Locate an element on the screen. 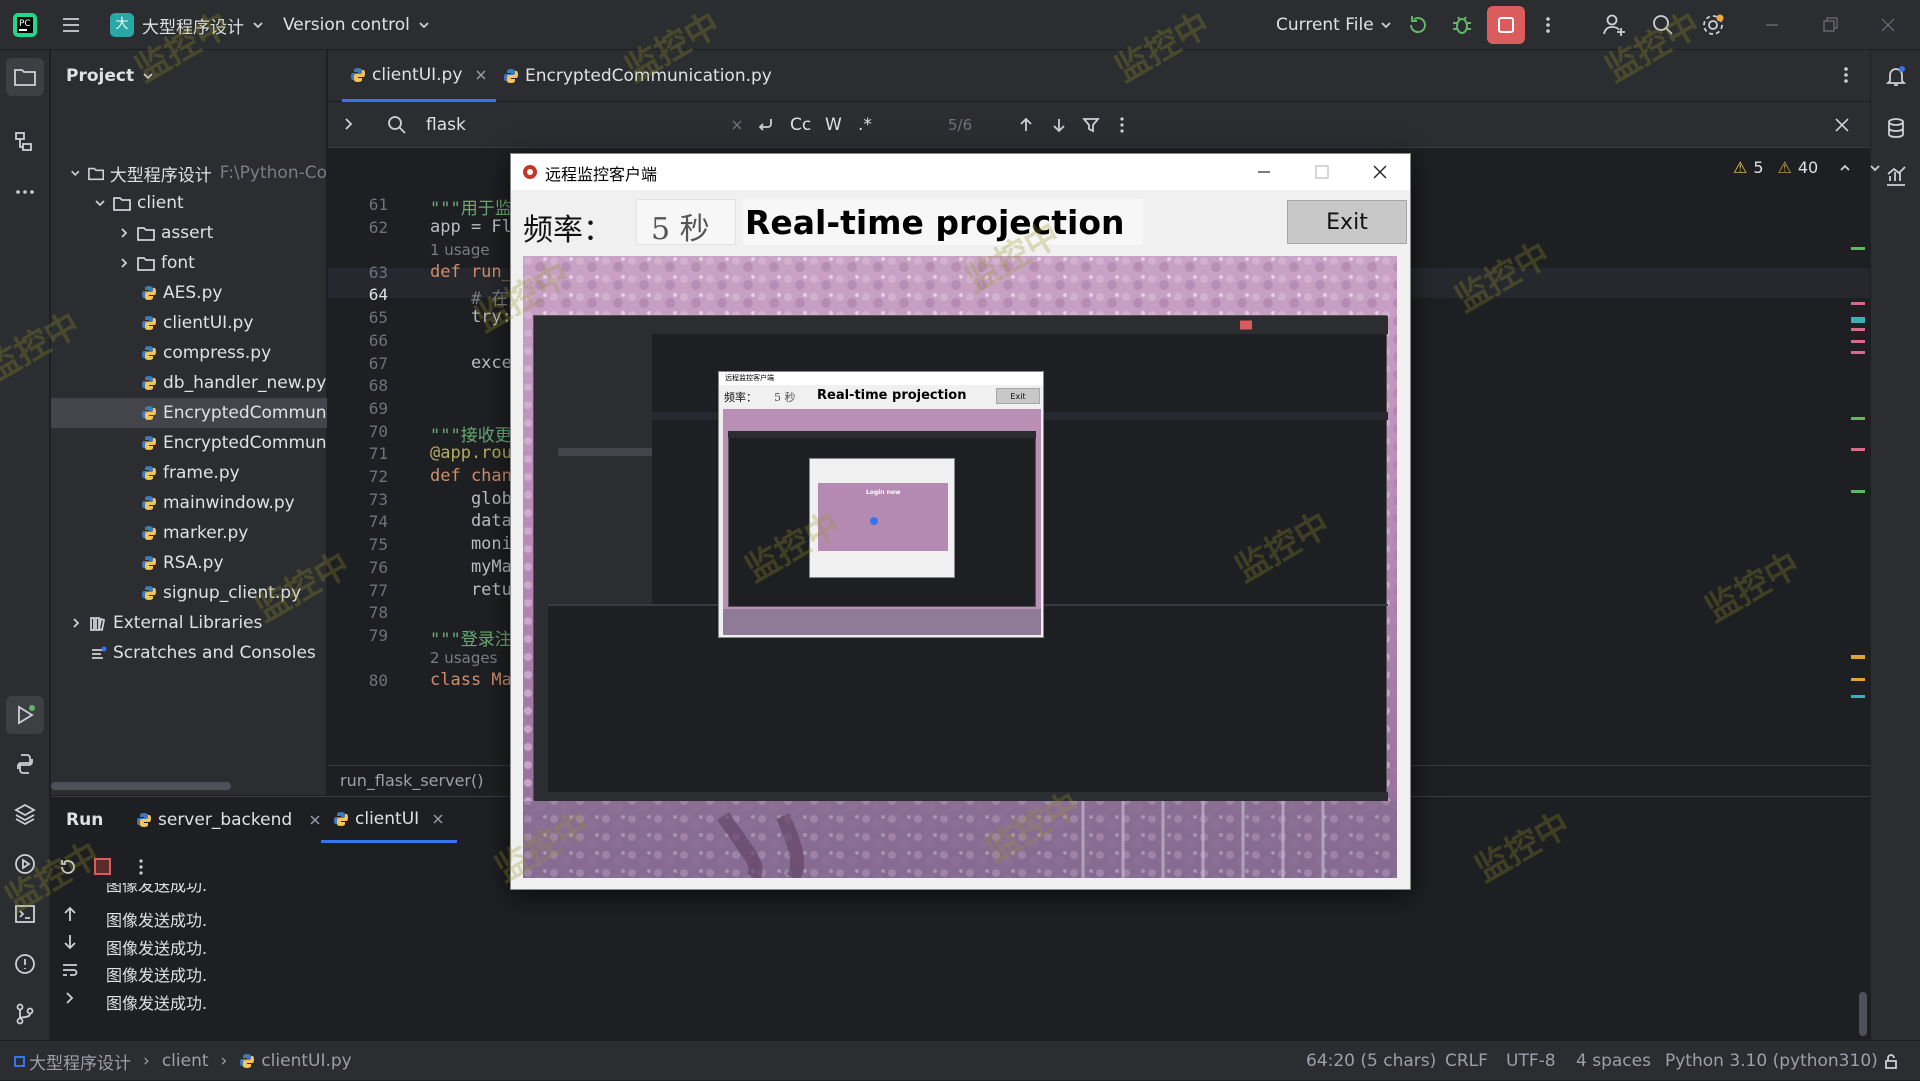 Image resolution: width=1920 pixels, height=1081 pixels. run-tab-server-backend: server_backend is located at coordinates (229, 820).